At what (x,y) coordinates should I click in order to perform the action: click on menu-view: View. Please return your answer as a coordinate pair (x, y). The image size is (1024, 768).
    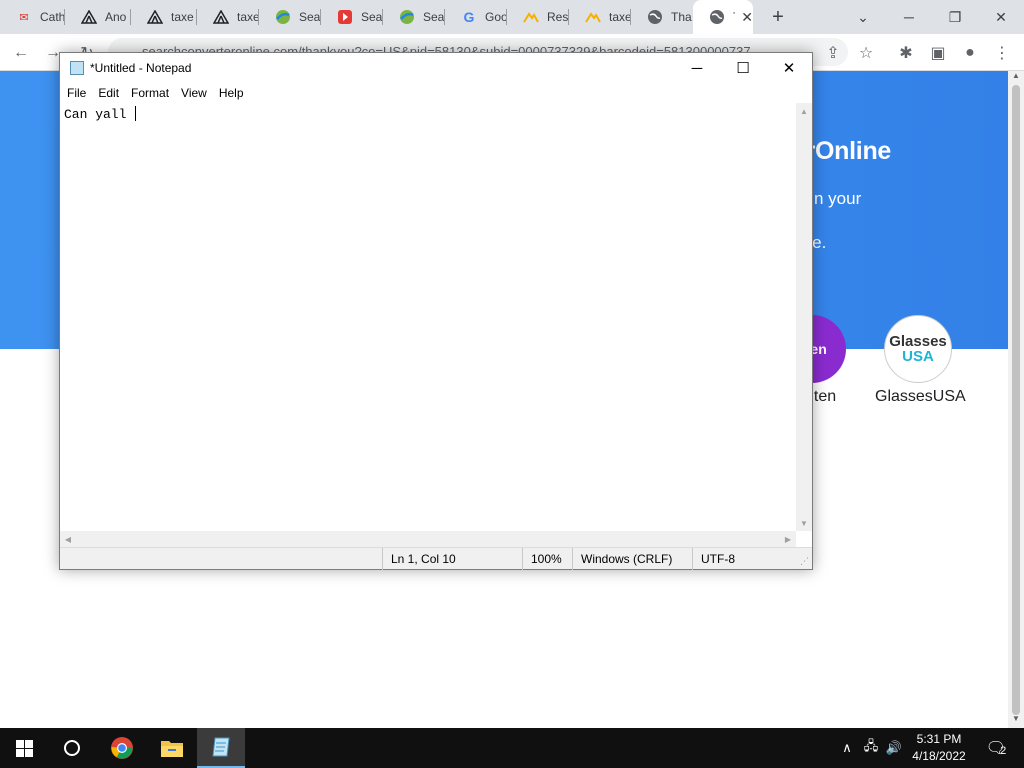
    Looking at the image, I should click on (194, 93).